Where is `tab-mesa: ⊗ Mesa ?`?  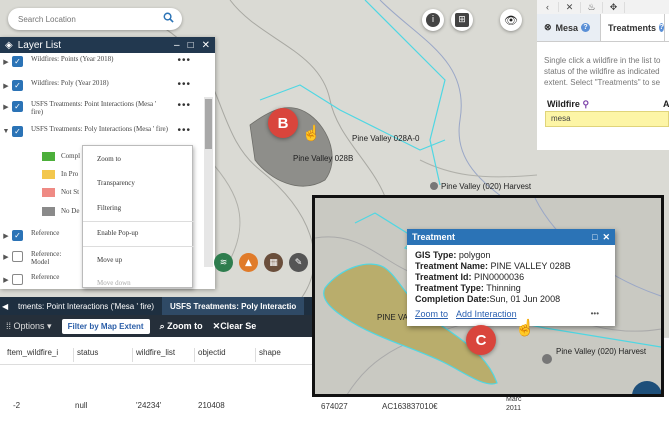 tab-mesa: ⊗ Mesa ? is located at coordinates (569, 27).